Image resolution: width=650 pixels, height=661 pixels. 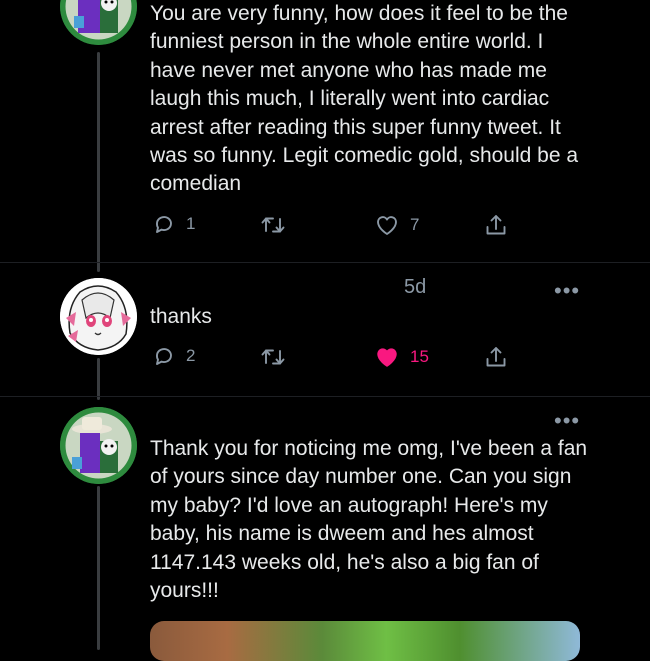 What do you see at coordinates (98, 162) in the screenshot?
I see `thread-line-top` at bounding box center [98, 162].